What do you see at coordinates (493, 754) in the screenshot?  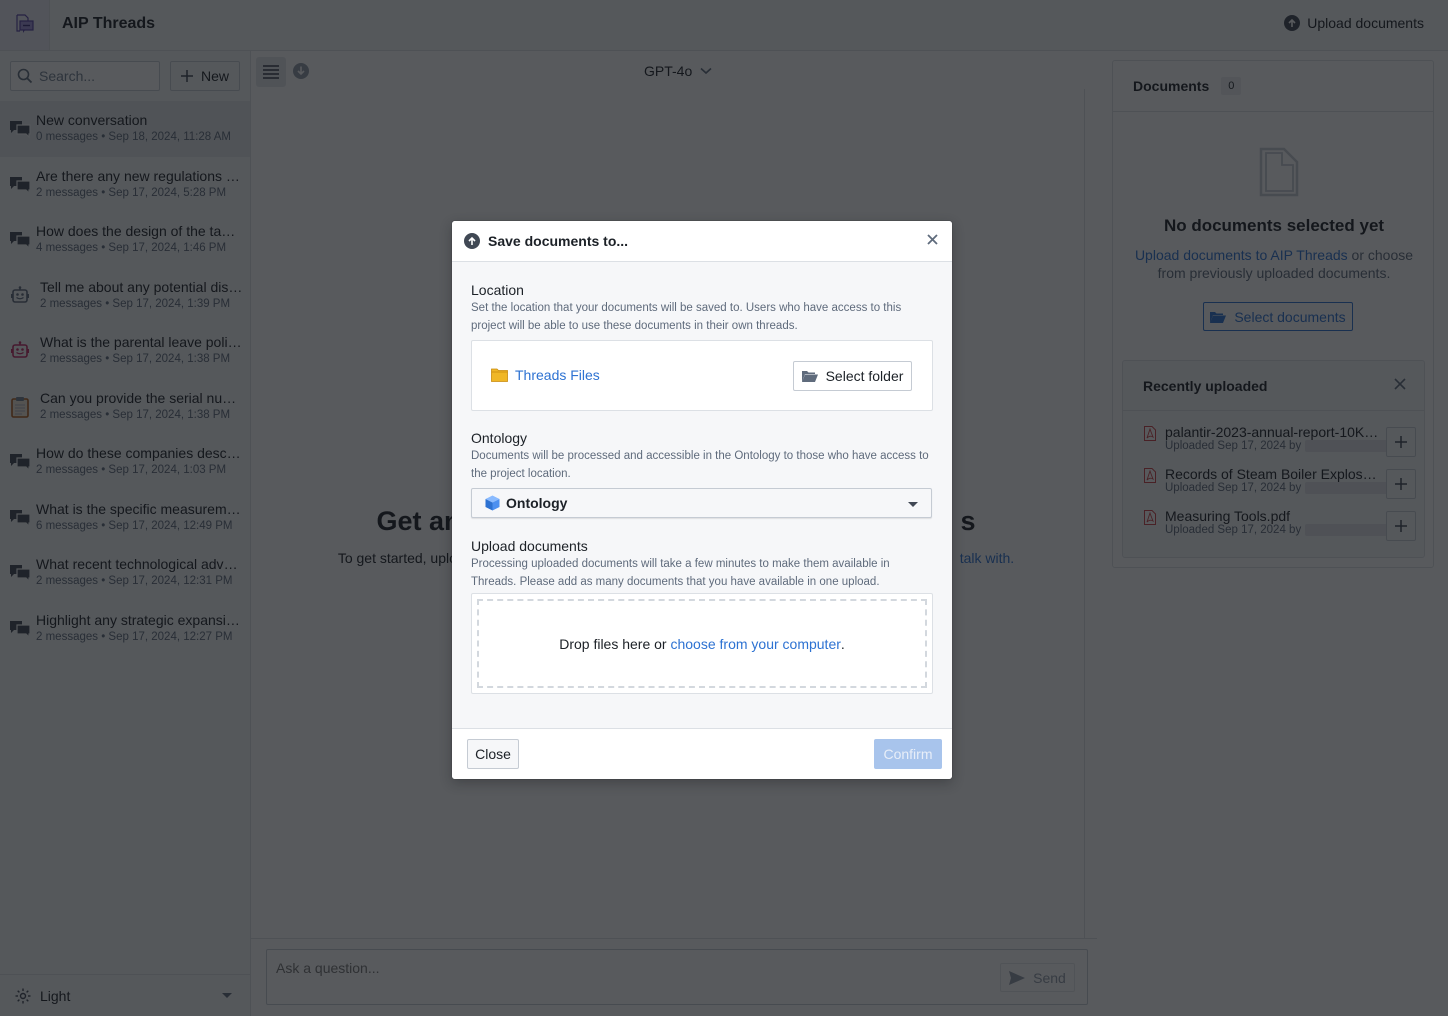 I see `close-button: Close` at bounding box center [493, 754].